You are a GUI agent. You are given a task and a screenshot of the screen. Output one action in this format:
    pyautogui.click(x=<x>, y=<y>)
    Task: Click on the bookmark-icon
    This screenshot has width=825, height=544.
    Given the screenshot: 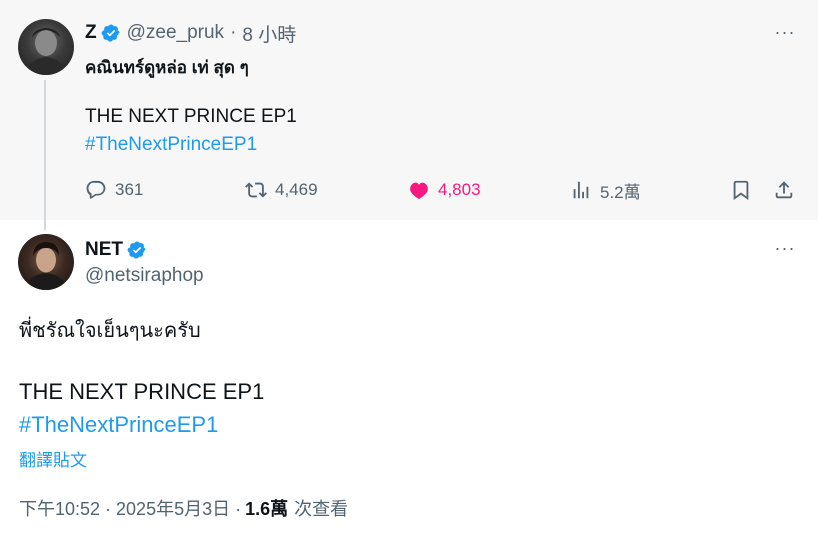 What is the action you would take?
    pyautogui.click(x=741, y=190)
    